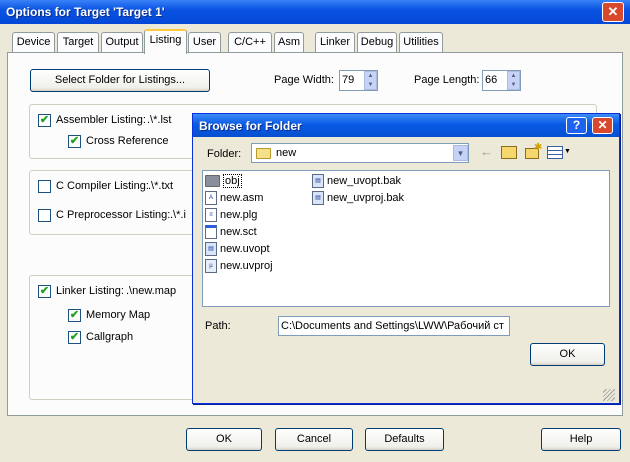  I want to click on tab-output: Output, so click(122, 42).